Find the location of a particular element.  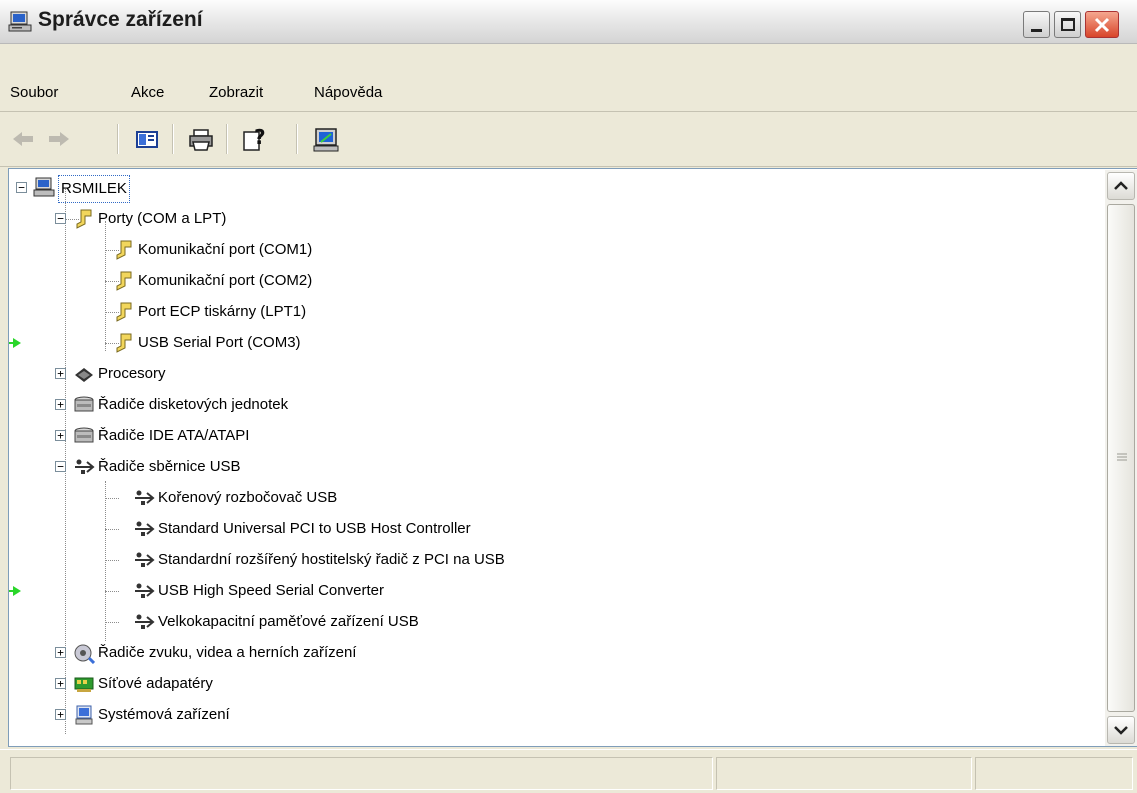

status-section-main is located at coordinates (361, 773).